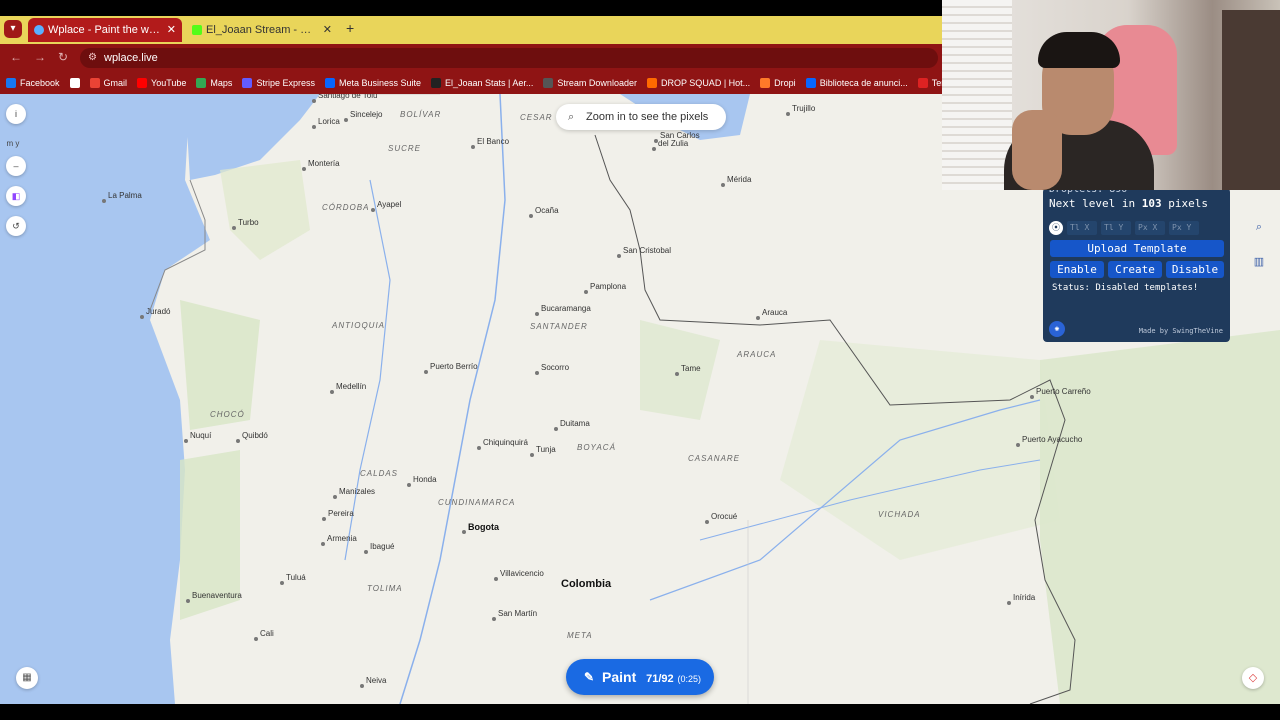 This screenshot has height=720, width=1280. What do you see at coordinates (16, 166) in the screenshot?
I see `minus-button: –` at bounding box center [16, 166].